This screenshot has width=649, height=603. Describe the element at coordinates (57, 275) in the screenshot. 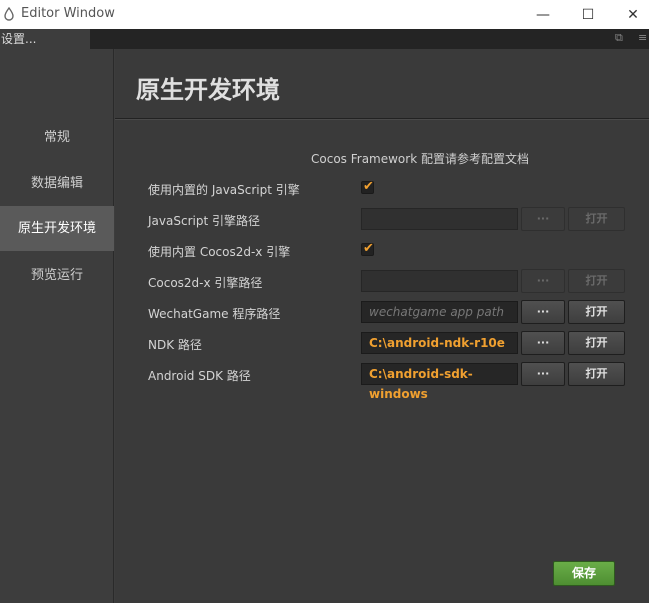

I see `sidebar-item-preview-run: 预览运行` at that location.